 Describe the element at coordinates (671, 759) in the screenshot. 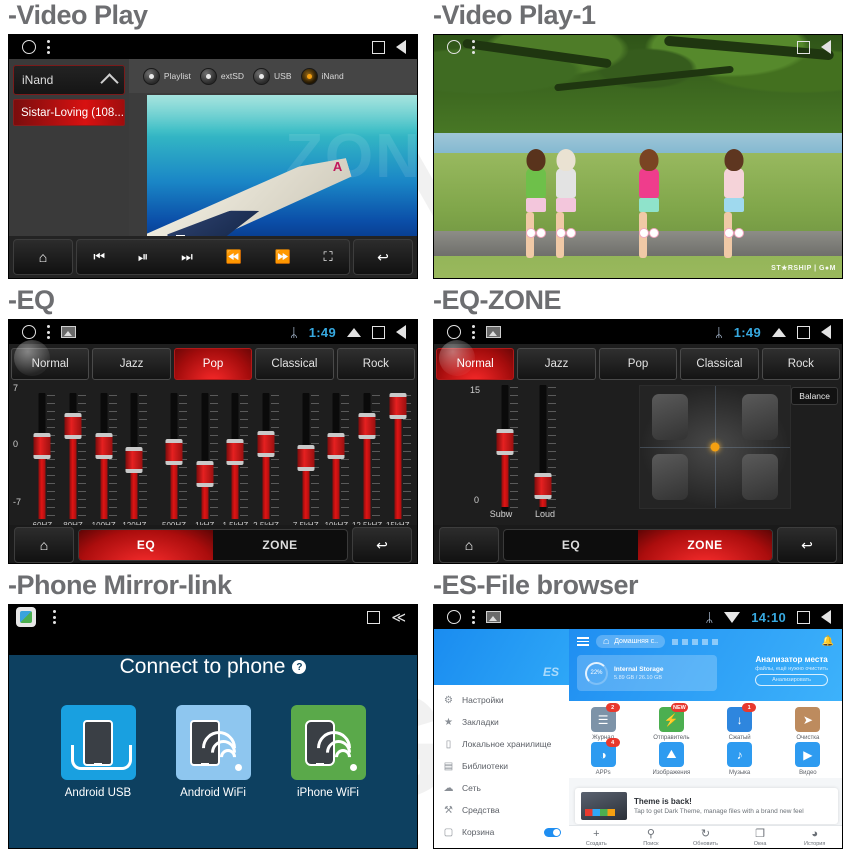

I see `app-tile-images: ⛰ Изображения` at that location.